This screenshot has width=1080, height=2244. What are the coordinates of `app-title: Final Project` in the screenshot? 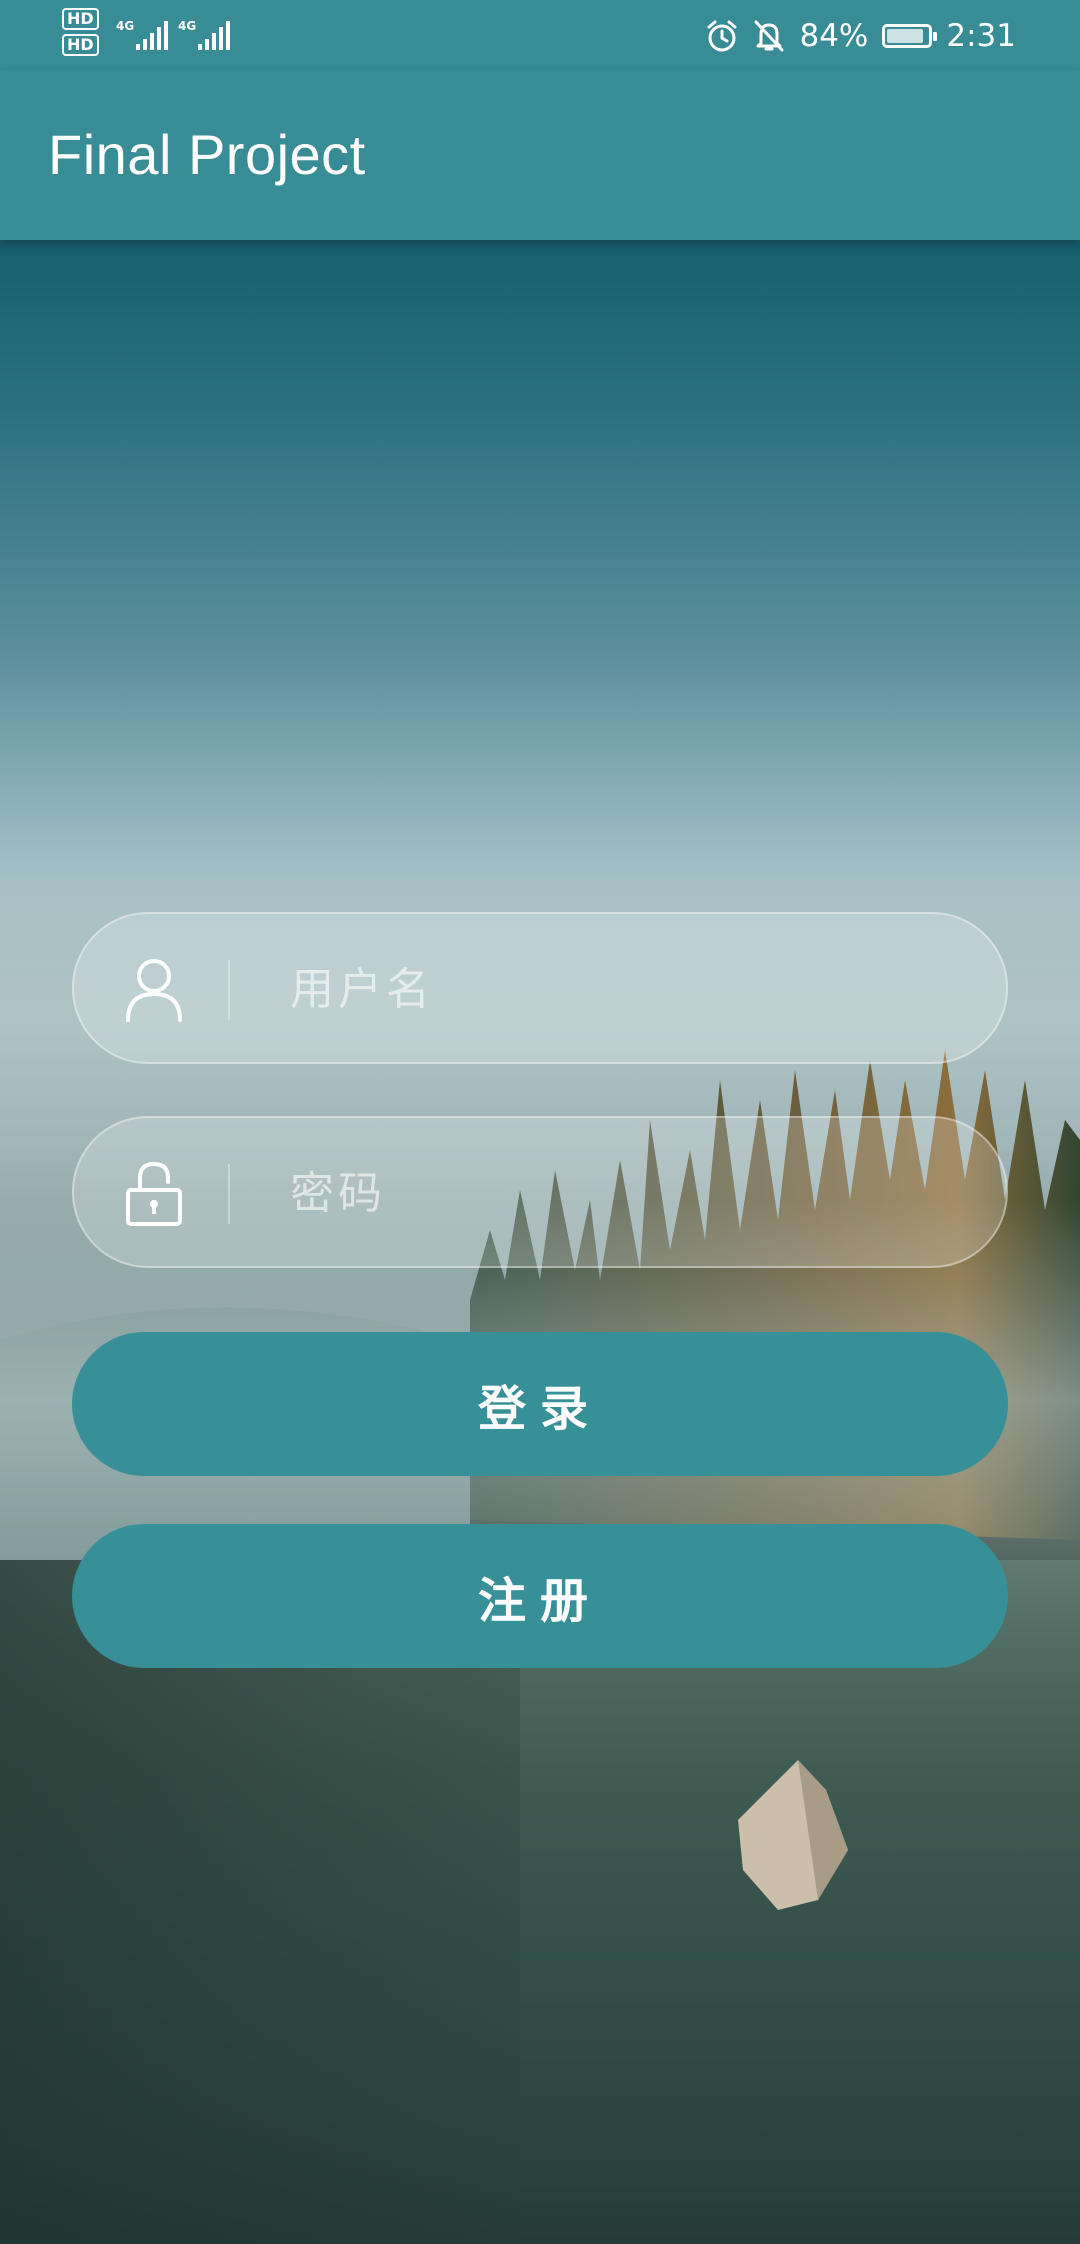 It's located at (207, 154).